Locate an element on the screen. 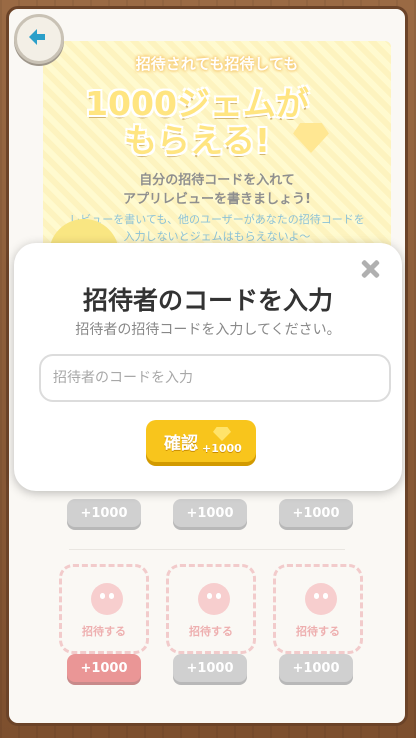  gem-icon is located at coordinates (222, 434).